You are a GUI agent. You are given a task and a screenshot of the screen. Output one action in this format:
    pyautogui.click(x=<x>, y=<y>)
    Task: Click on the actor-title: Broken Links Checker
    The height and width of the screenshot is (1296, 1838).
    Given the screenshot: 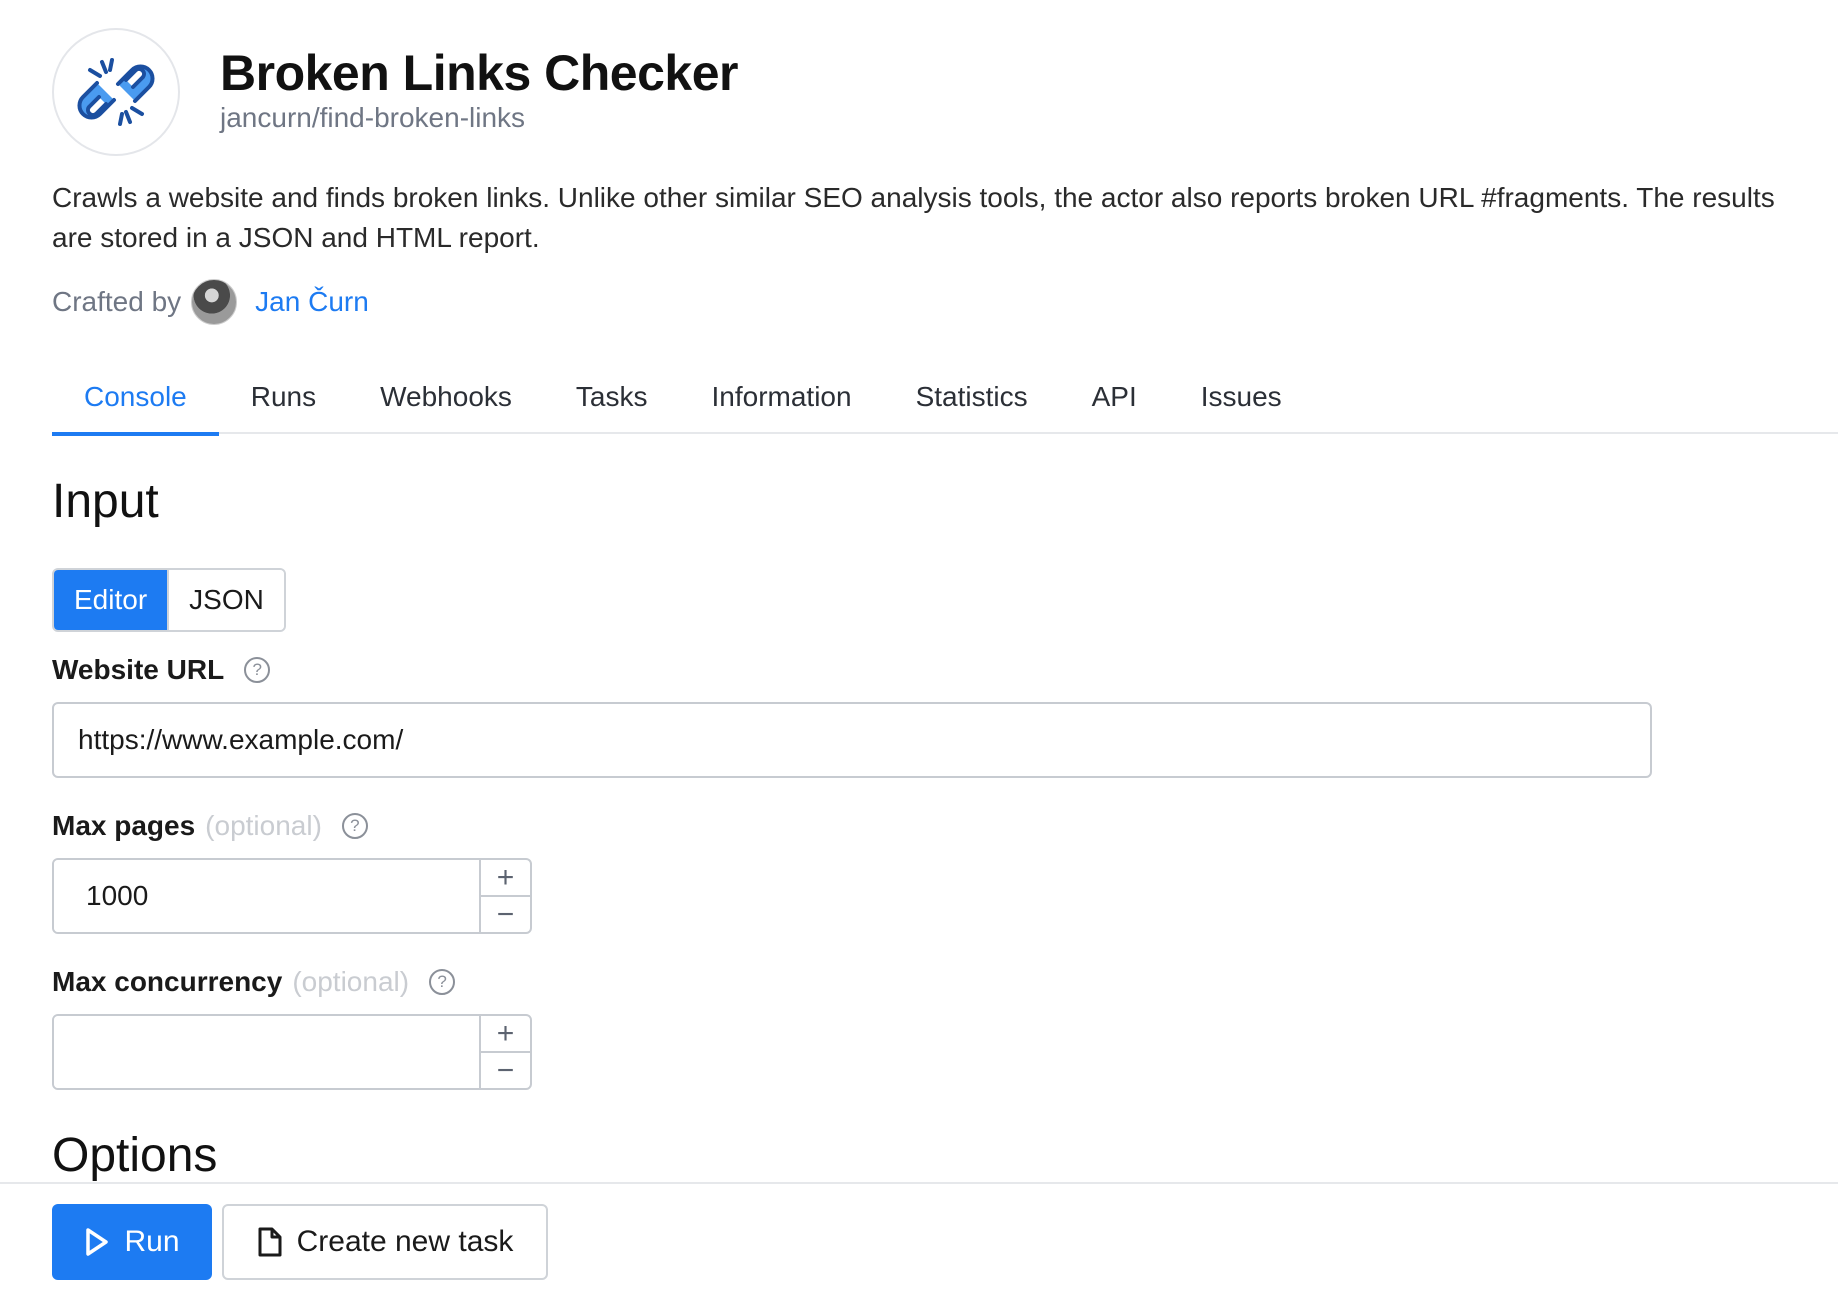 What is the action you would take?
    pyautogui.click(x=479, y=73)
    